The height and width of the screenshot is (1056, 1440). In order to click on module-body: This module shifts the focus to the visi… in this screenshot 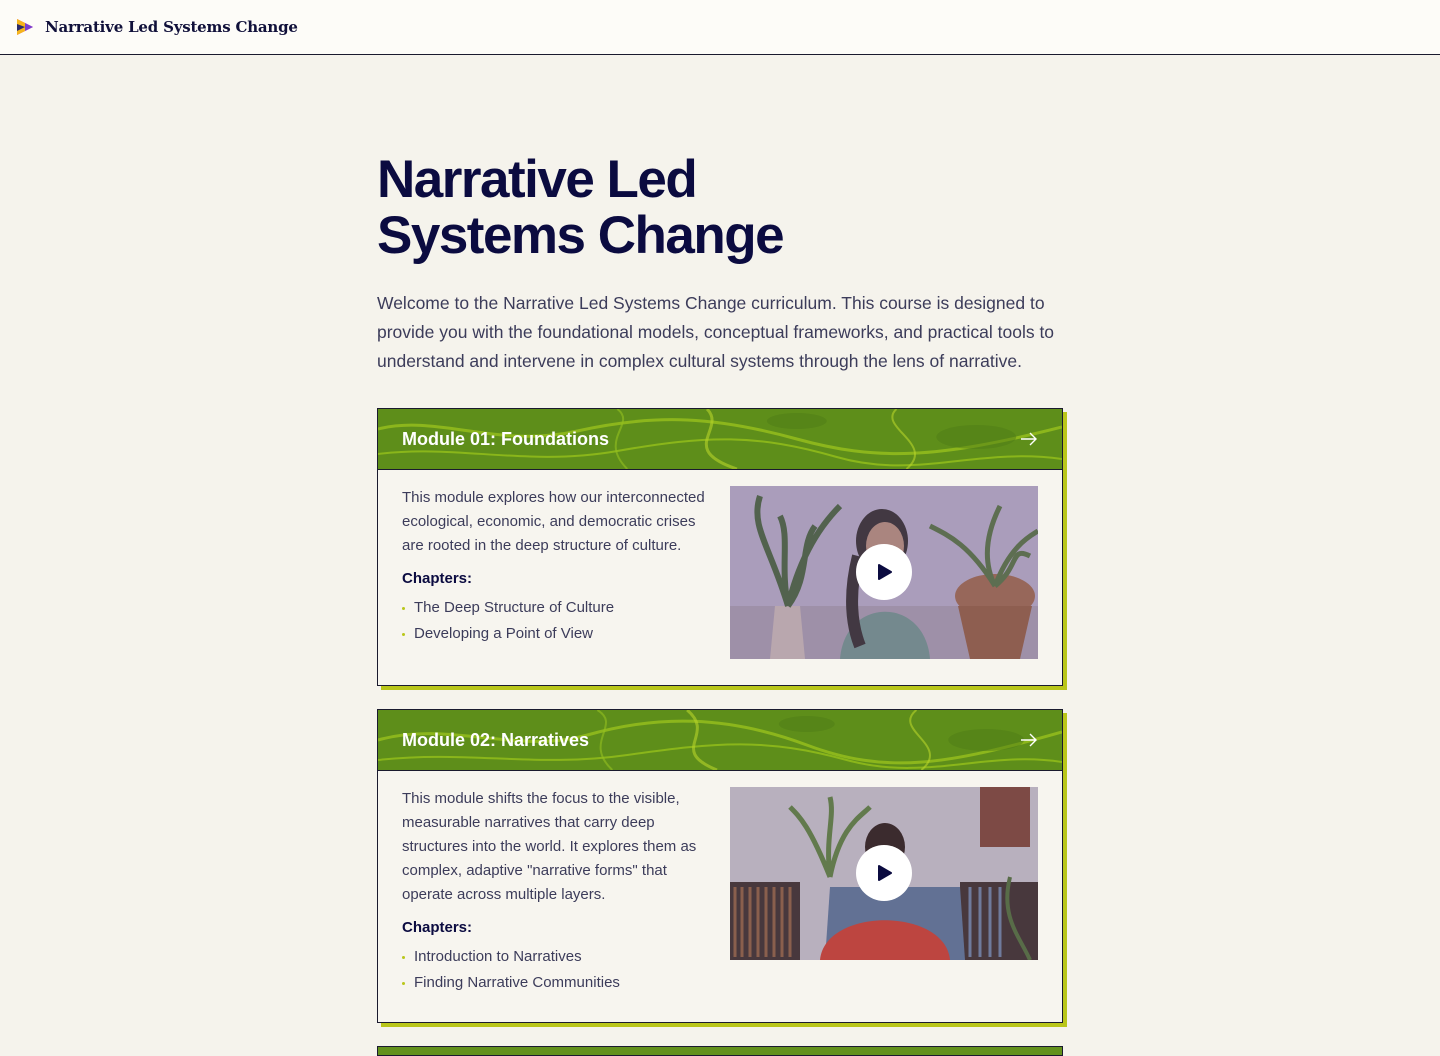, I will do `click(720, 896)`.